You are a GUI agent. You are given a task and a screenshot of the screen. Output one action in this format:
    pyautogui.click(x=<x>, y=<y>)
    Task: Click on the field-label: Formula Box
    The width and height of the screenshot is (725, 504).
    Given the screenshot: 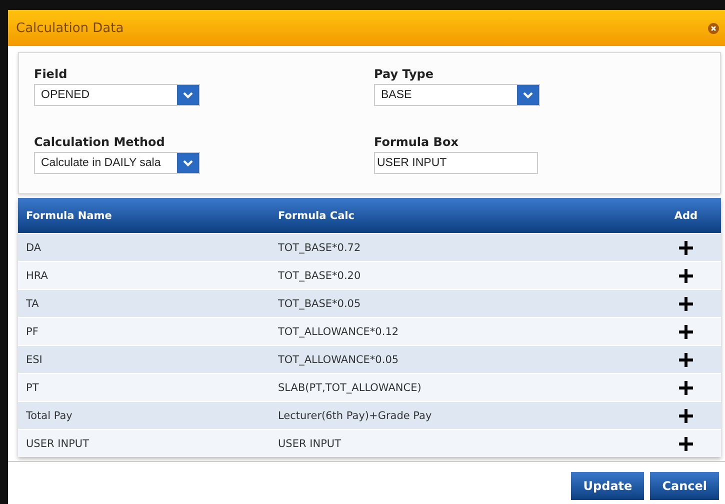 What is the action you would take?
    pyautogui.click(x=416, y=142)
    